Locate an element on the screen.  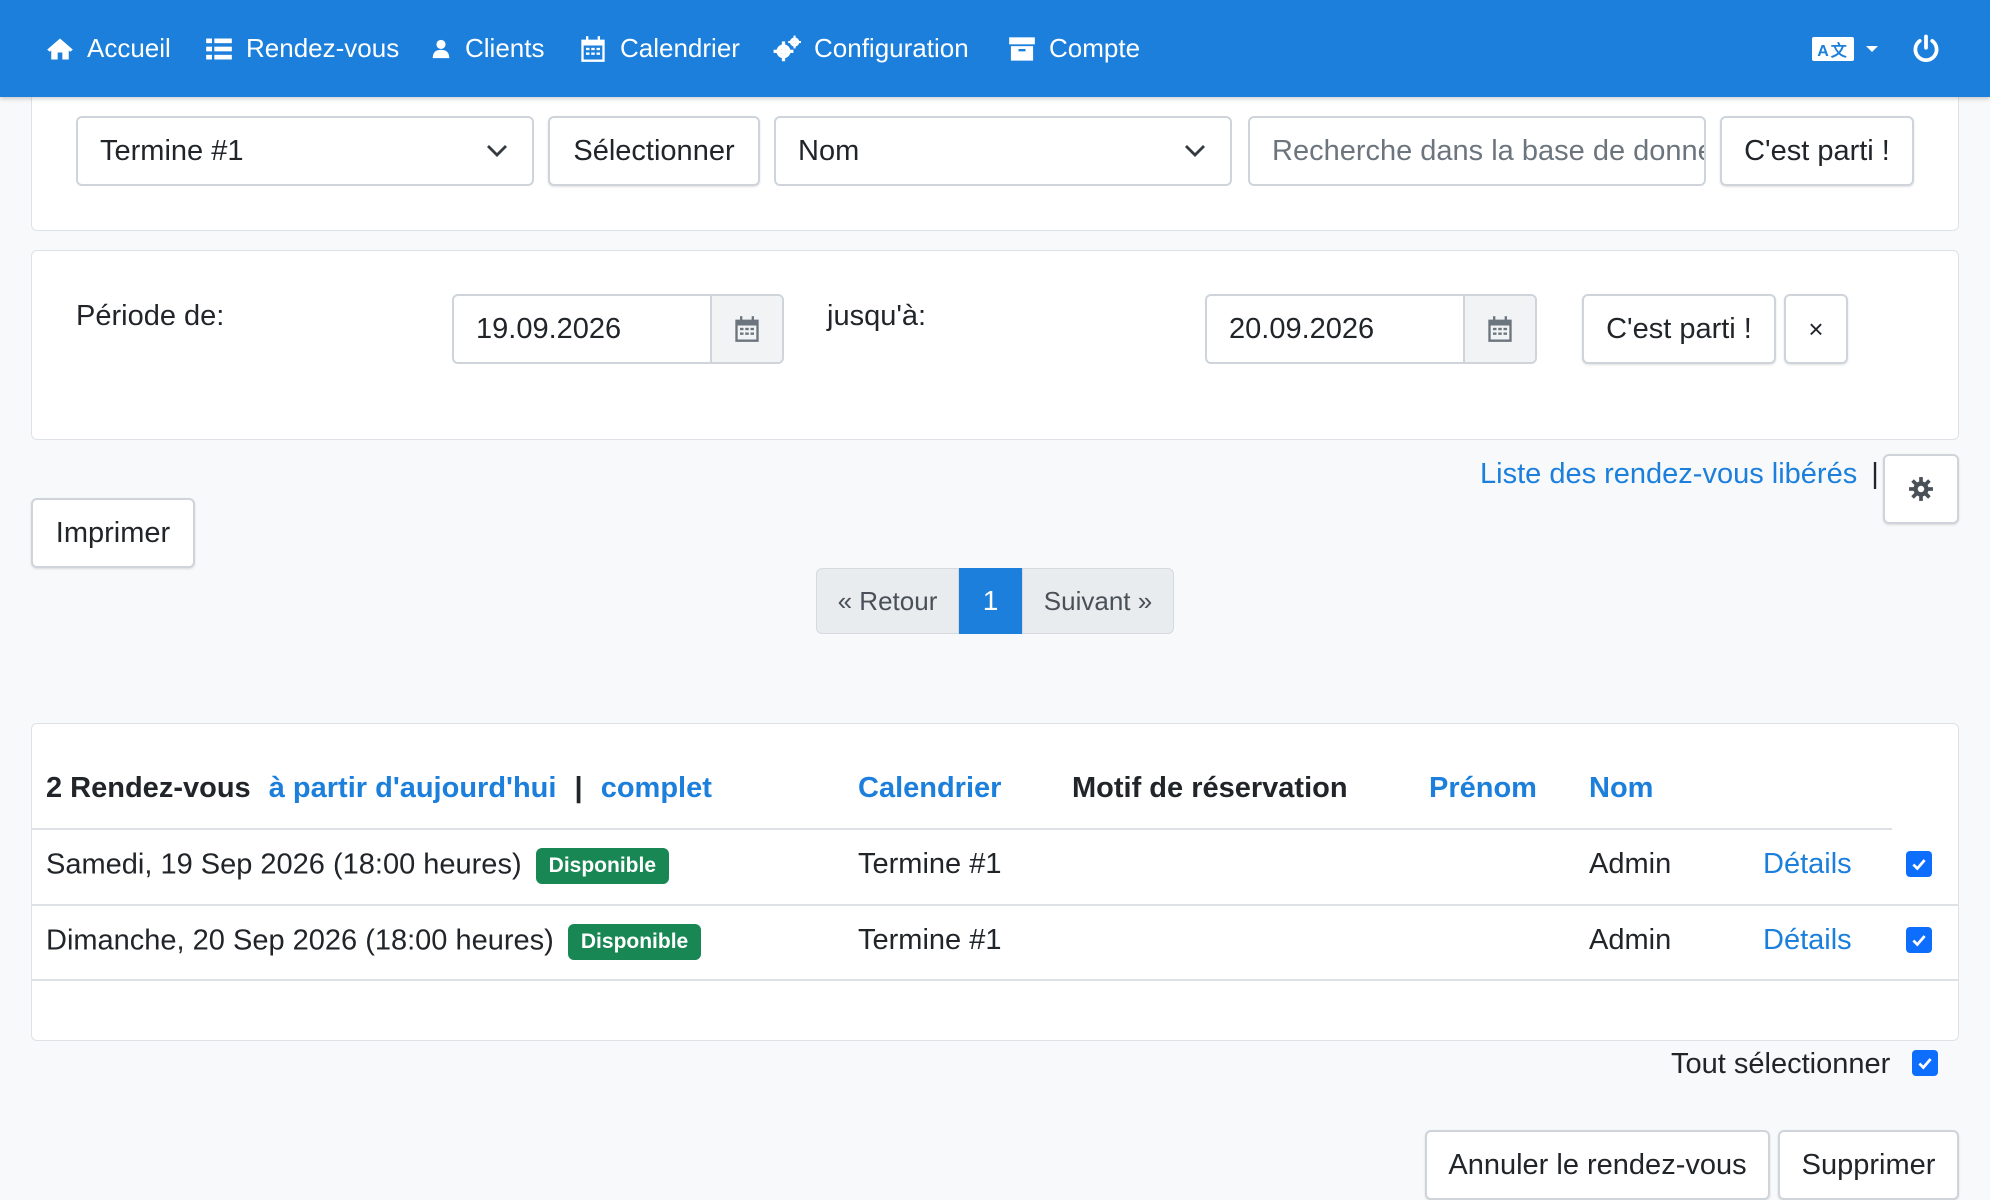
nav-clients-label: Clients is located at coordinates (505, 48).